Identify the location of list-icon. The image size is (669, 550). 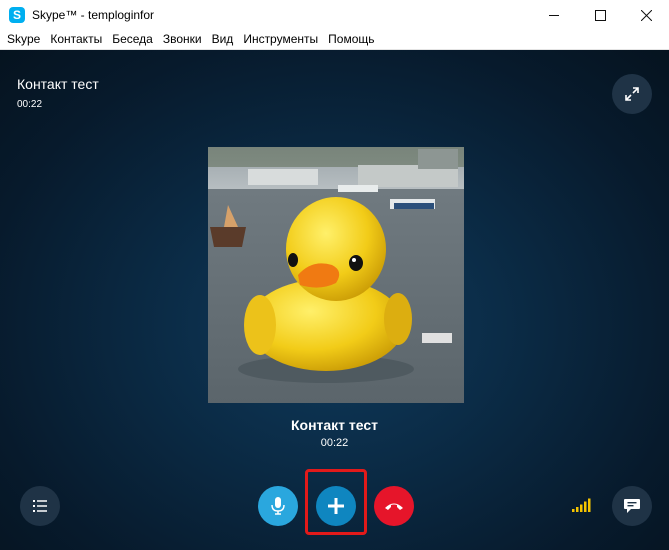
(40, 506).